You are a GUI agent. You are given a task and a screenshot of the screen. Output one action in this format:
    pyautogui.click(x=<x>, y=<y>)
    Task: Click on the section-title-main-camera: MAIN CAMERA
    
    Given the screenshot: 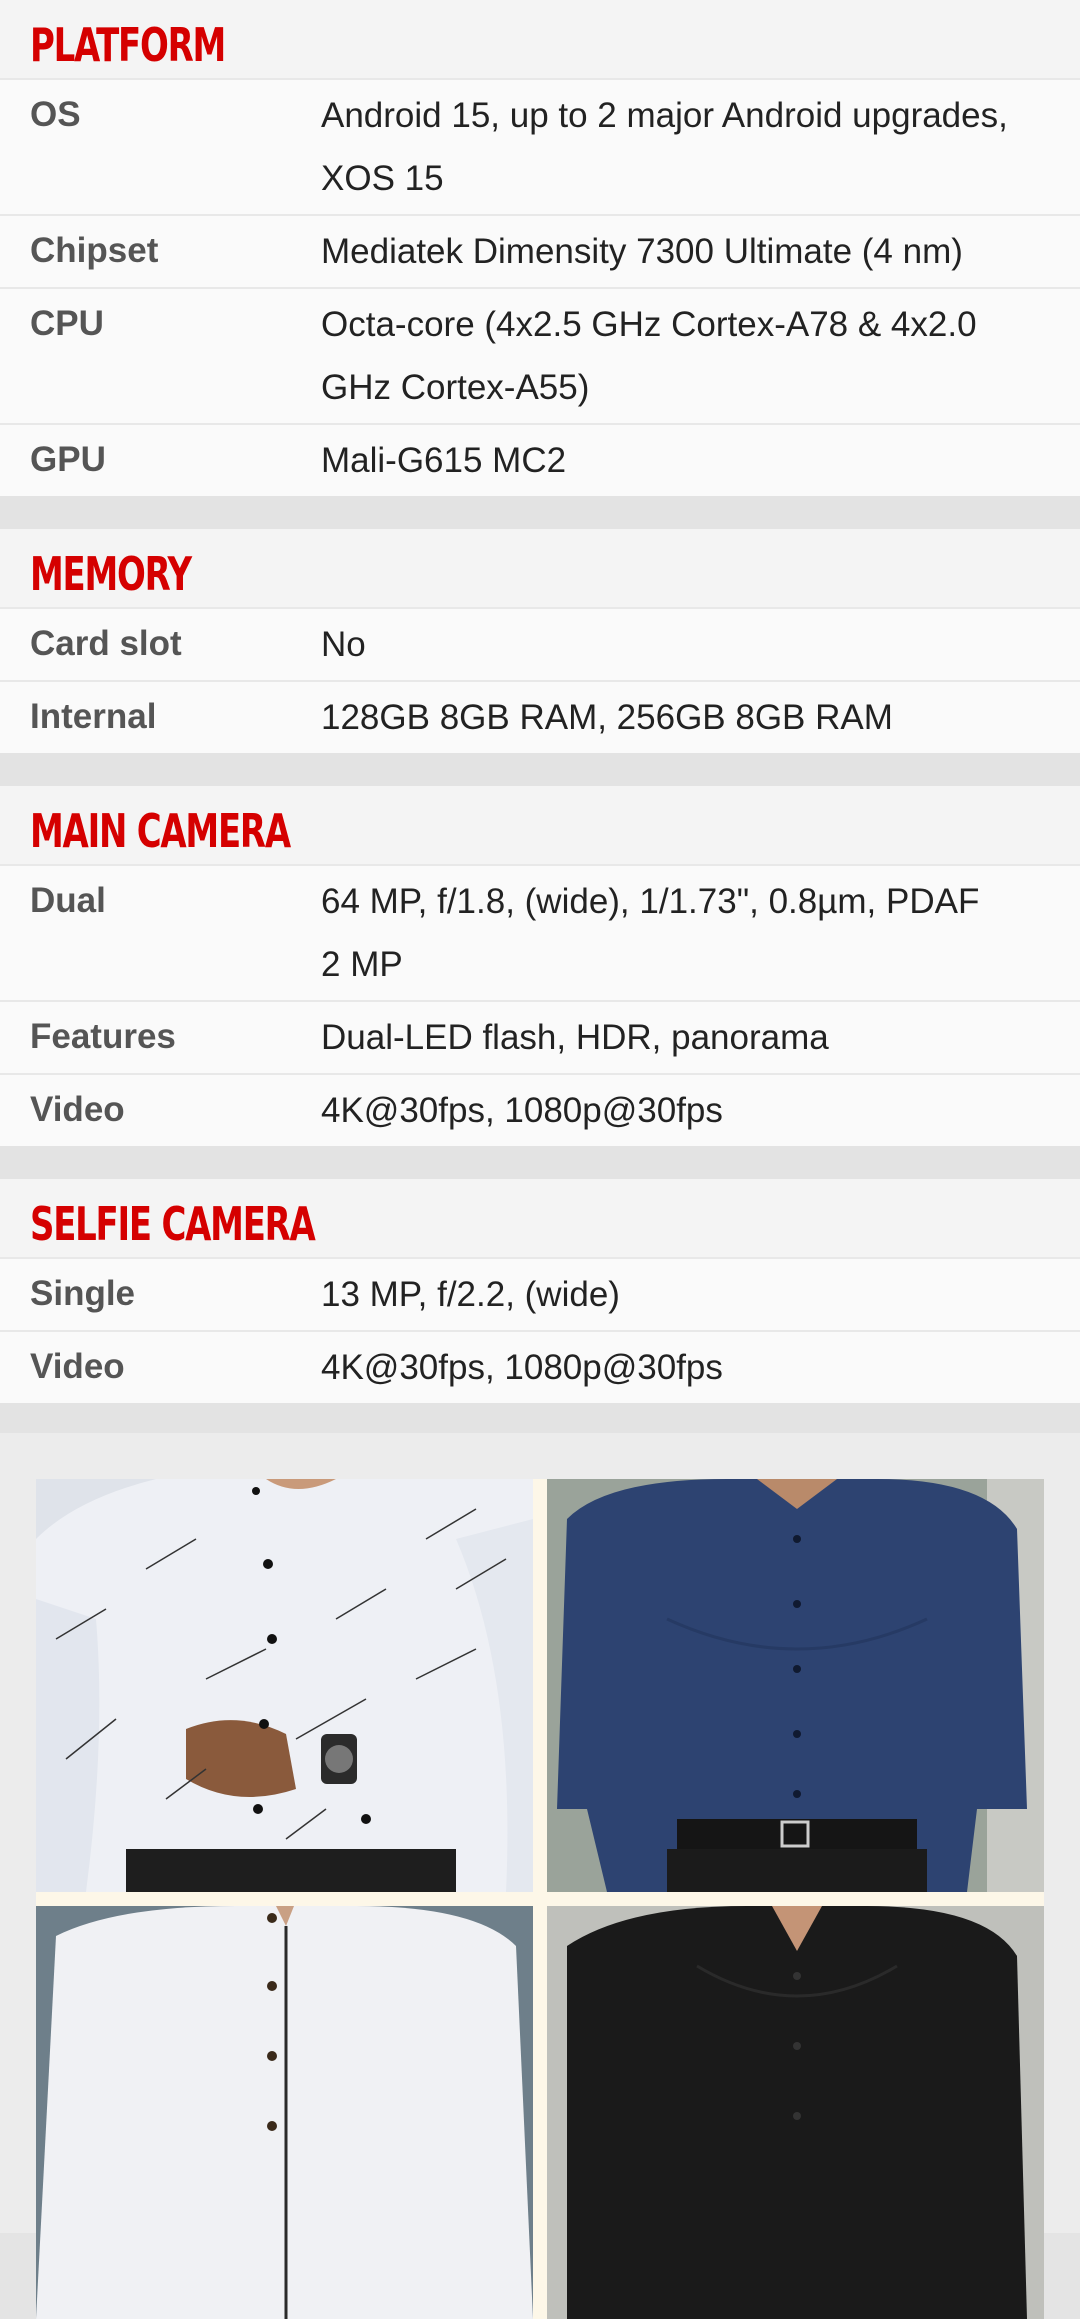 What is the action you would take?
    pyautogui.click(x=540, y=825)
    